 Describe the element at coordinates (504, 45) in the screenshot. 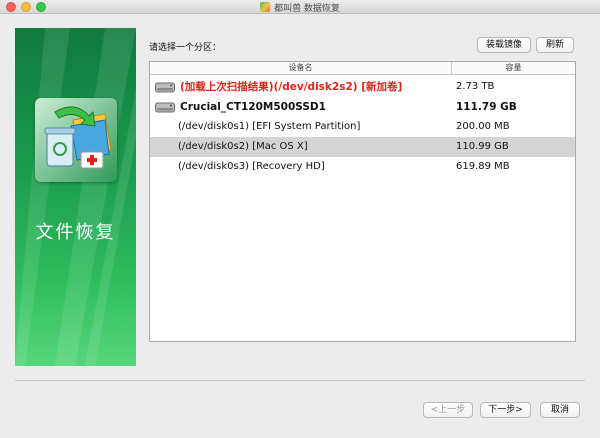

I see `load-image-button: 装载镜像` at that location.